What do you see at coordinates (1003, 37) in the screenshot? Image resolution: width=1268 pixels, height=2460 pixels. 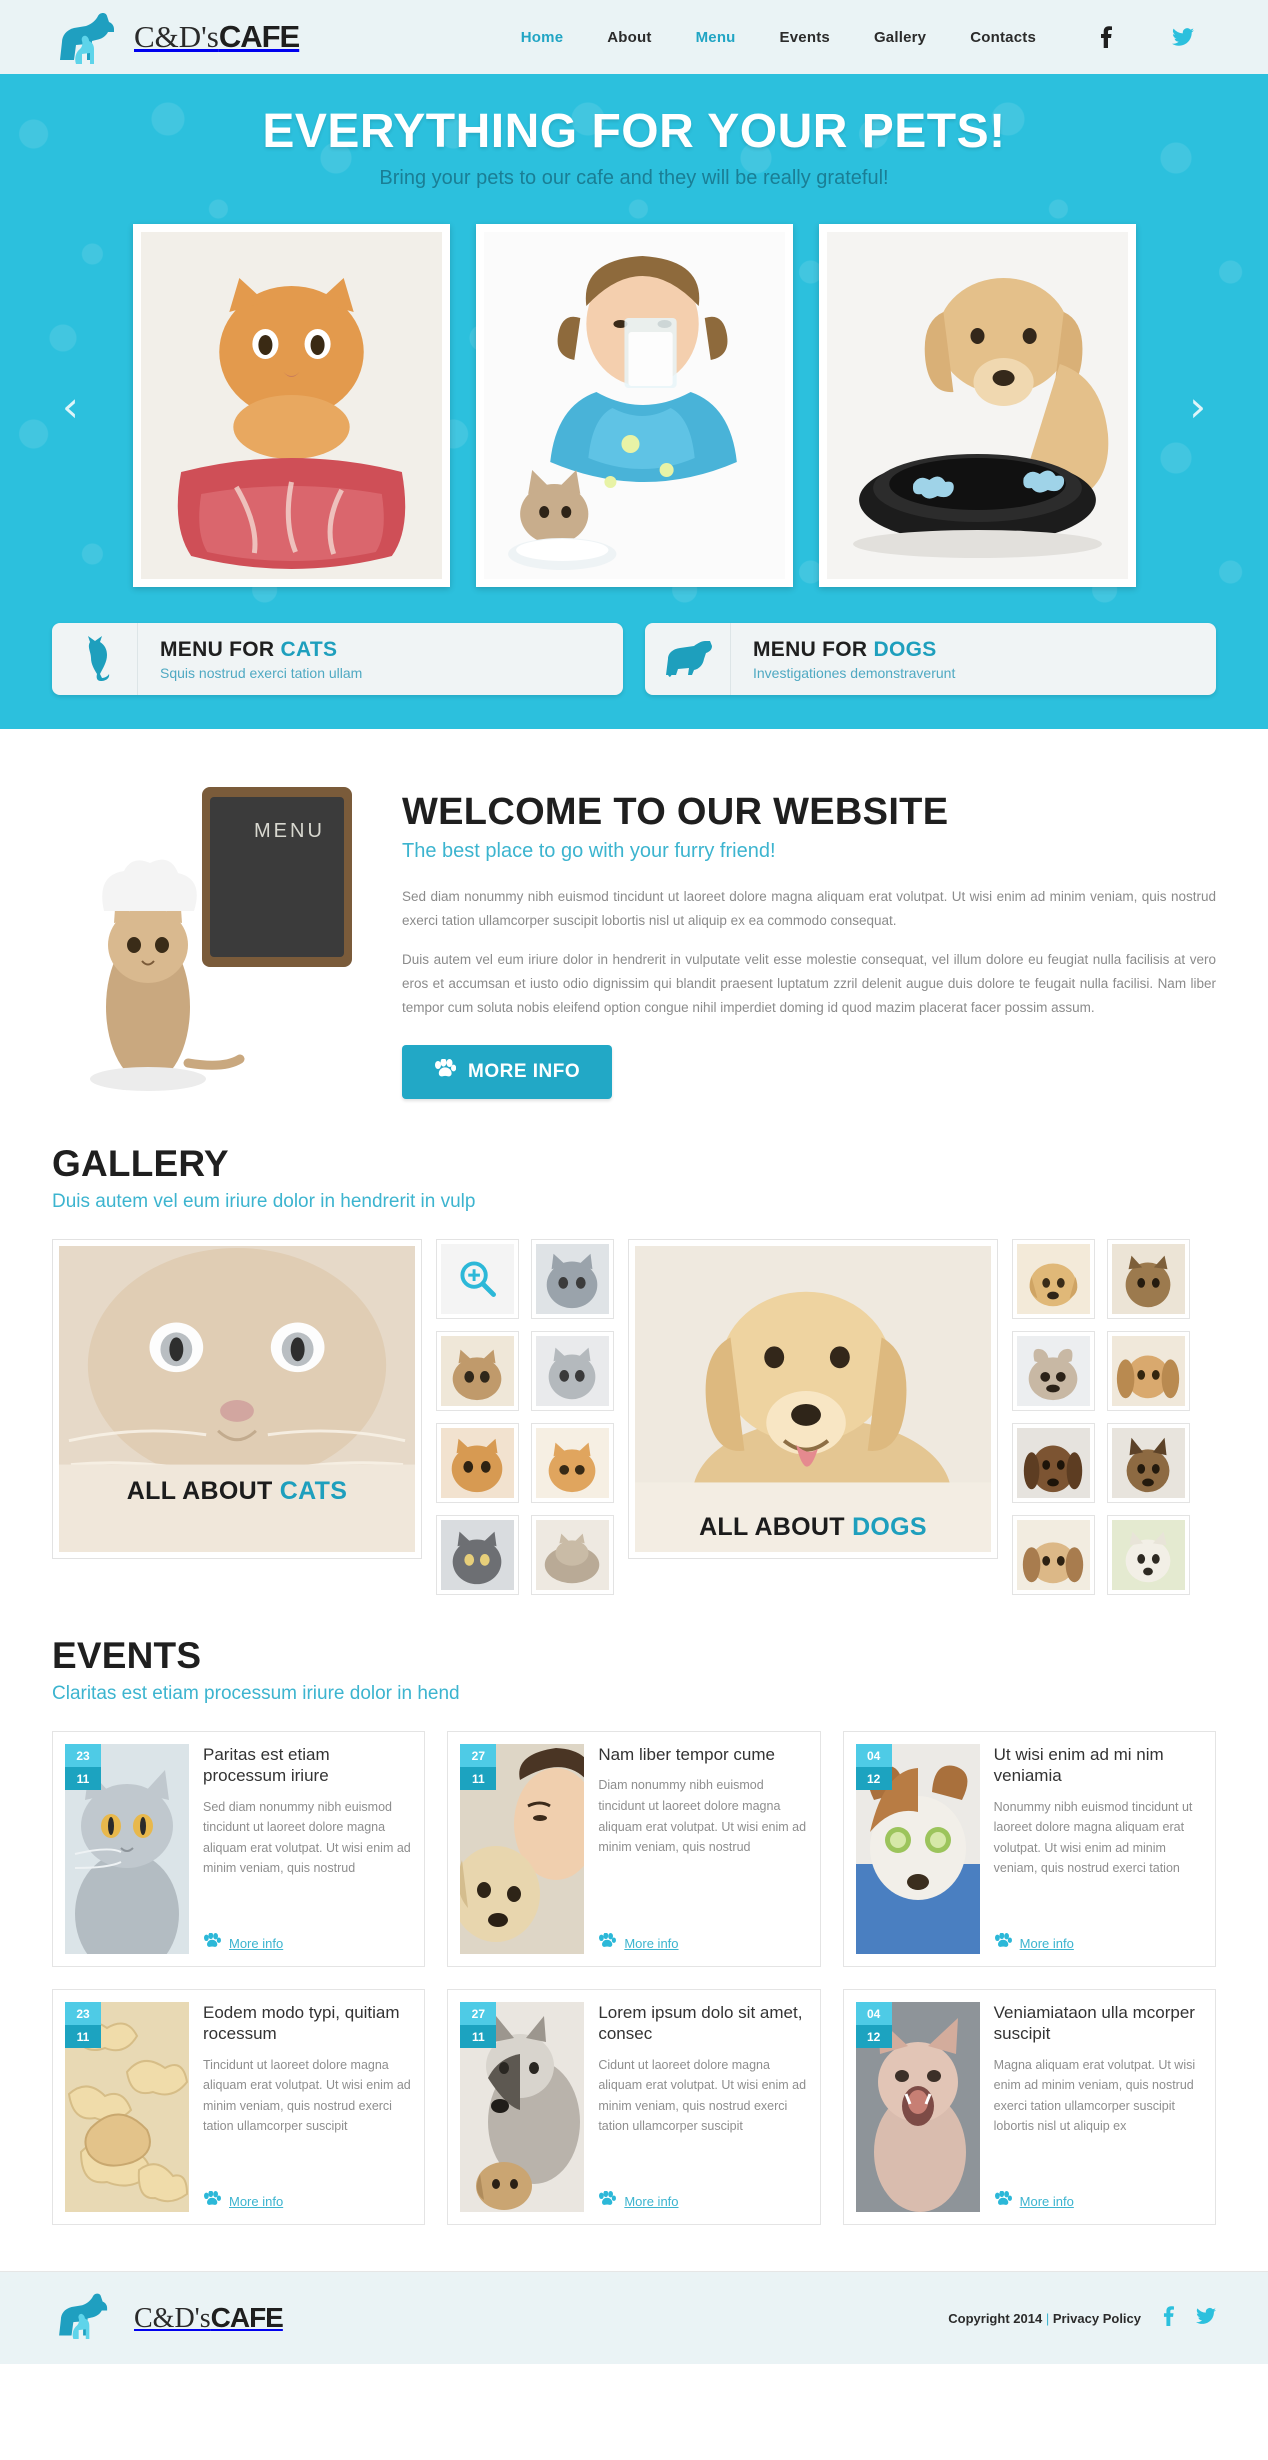 I see `nav-item-contacts: Contacts` at bounding box center [1003, 37].